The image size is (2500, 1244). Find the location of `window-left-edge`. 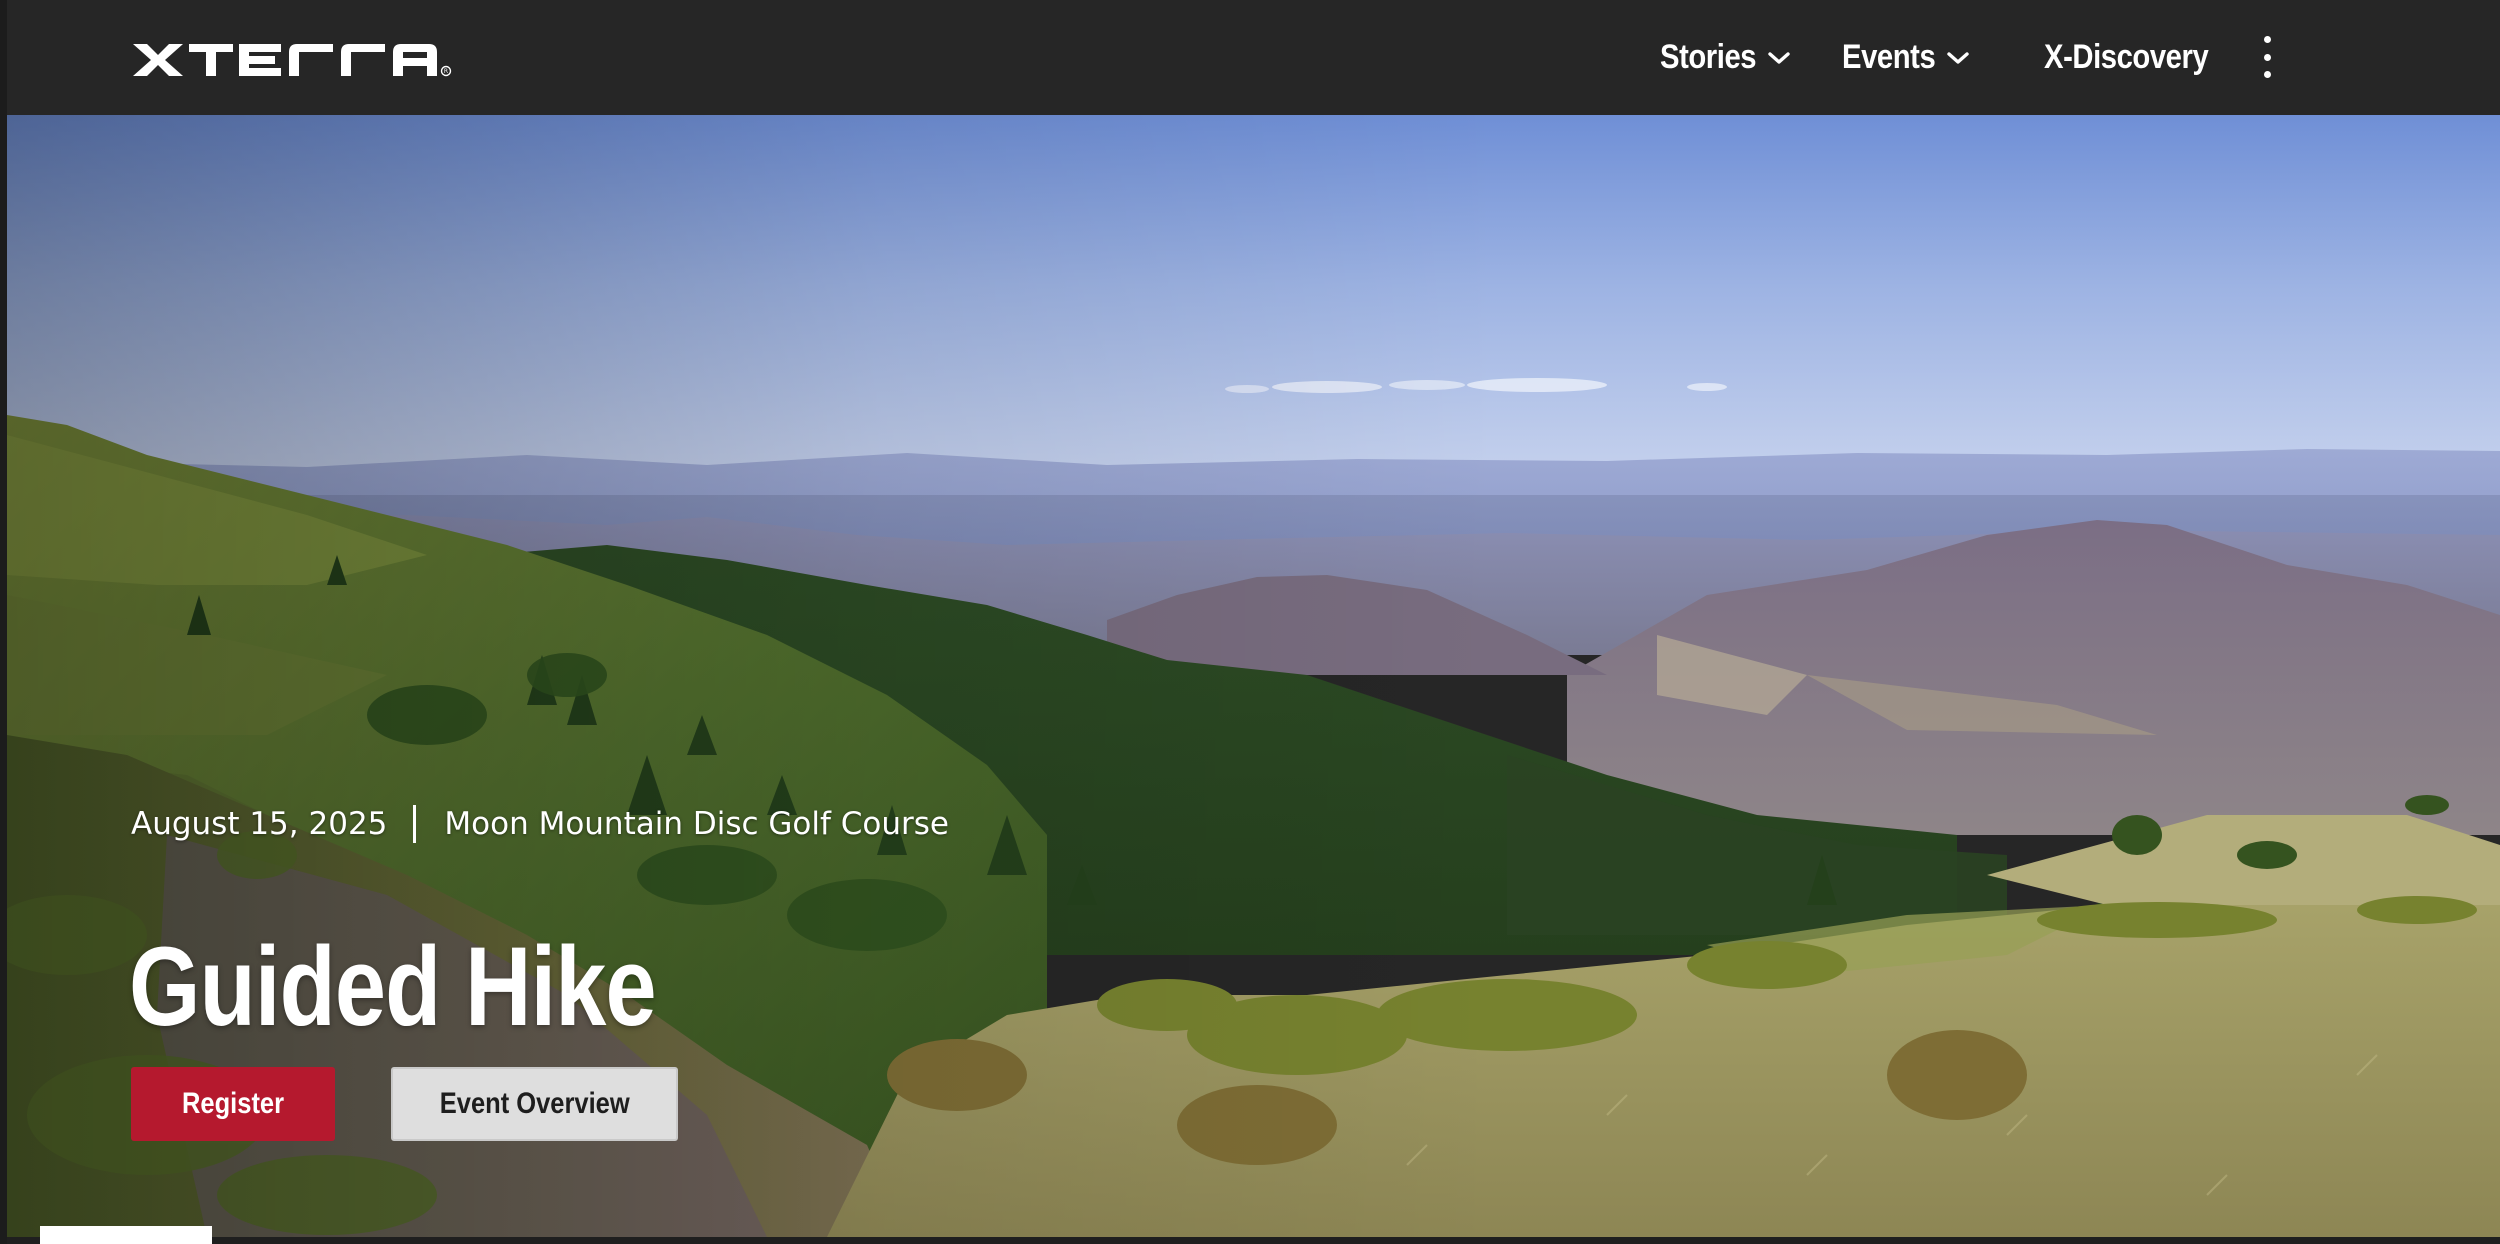

window-left-edge is located at coordinates (3, 622).